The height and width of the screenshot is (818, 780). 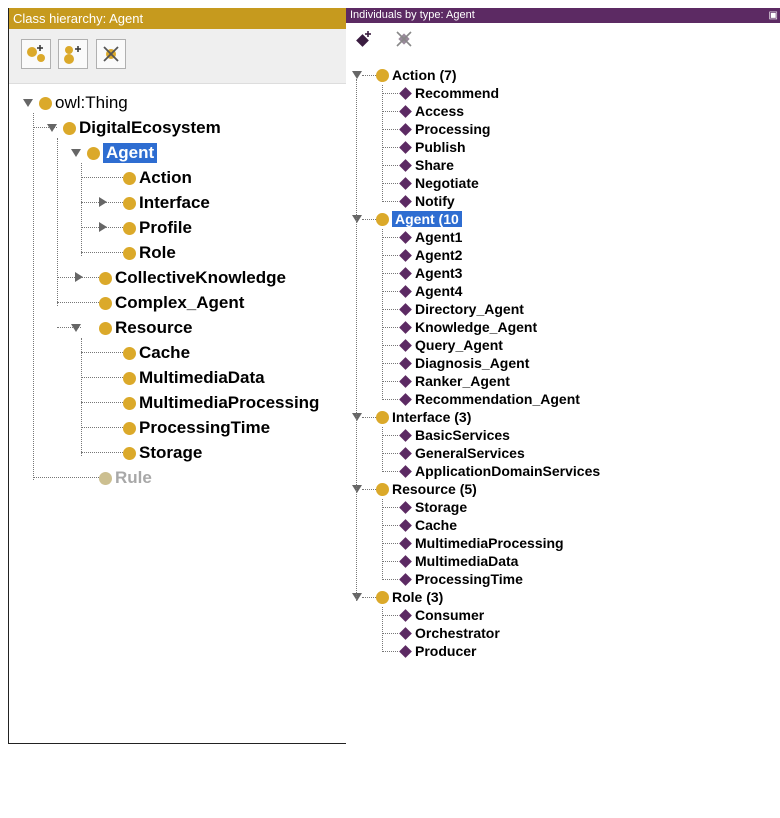 I want to click on individual-item: Consumer, so click(x=441, y=615).